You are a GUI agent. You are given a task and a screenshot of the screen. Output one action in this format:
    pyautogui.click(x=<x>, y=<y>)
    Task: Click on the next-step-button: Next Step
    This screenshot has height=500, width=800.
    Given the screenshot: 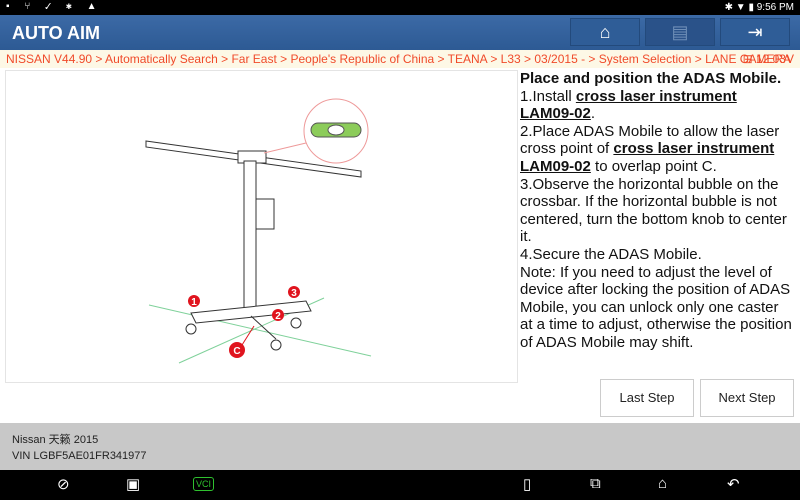 What is the action you would take?
    pyautogui.click(x=747, y=398)
    